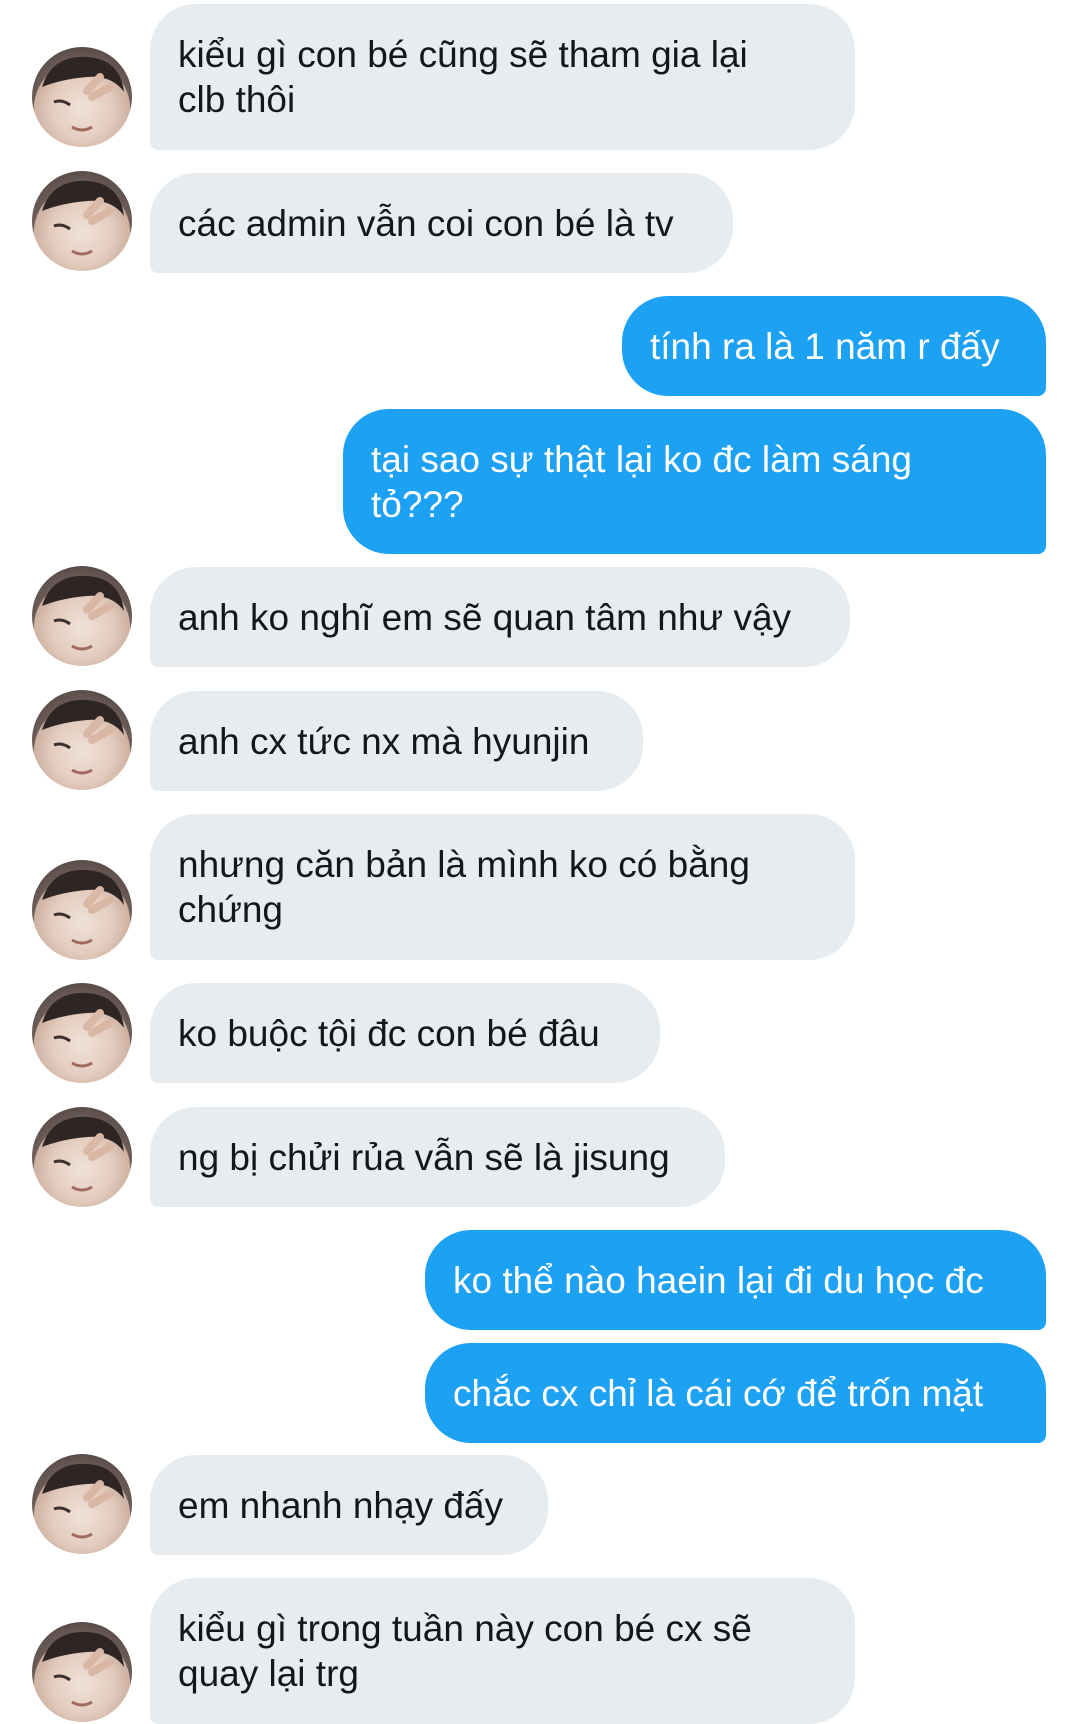 This screenshot has width=1080, height=1724. I want to click on message-bubble-outgoing: ko thể nào haein lại đi du học đc, so click(735, 1280).